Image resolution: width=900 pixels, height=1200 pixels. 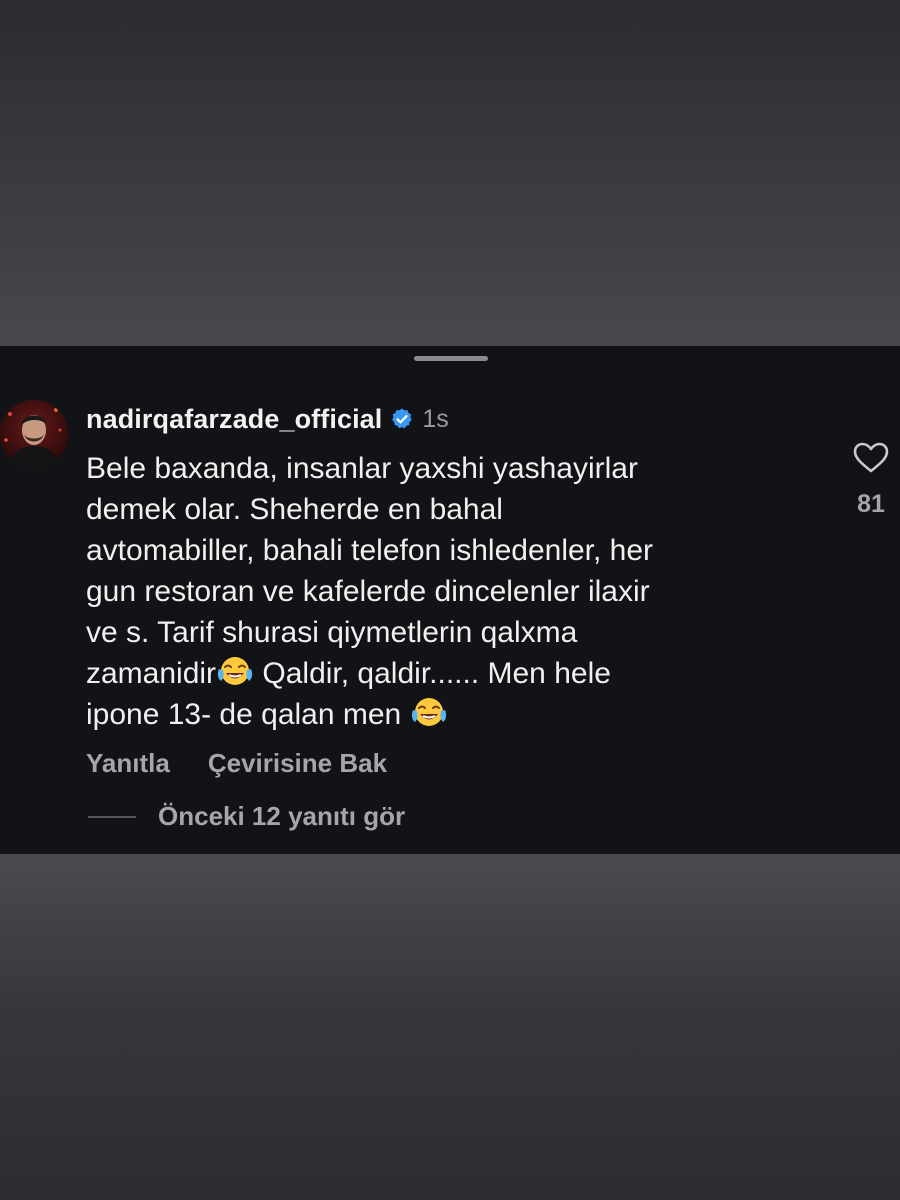 I want to click on view-previous-replies-label: Önceki 12 yanıtı gör, so click(x=282, y=816).